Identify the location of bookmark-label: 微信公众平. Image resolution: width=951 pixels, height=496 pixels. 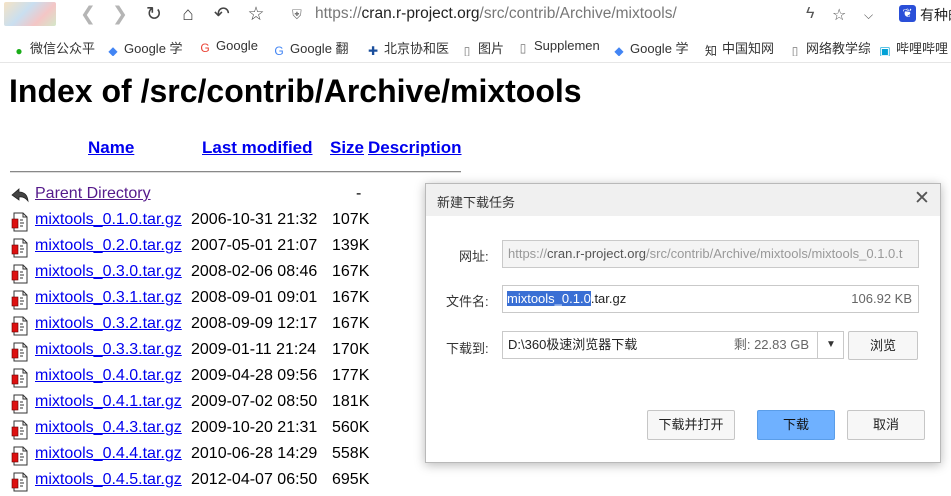
(63, 48).